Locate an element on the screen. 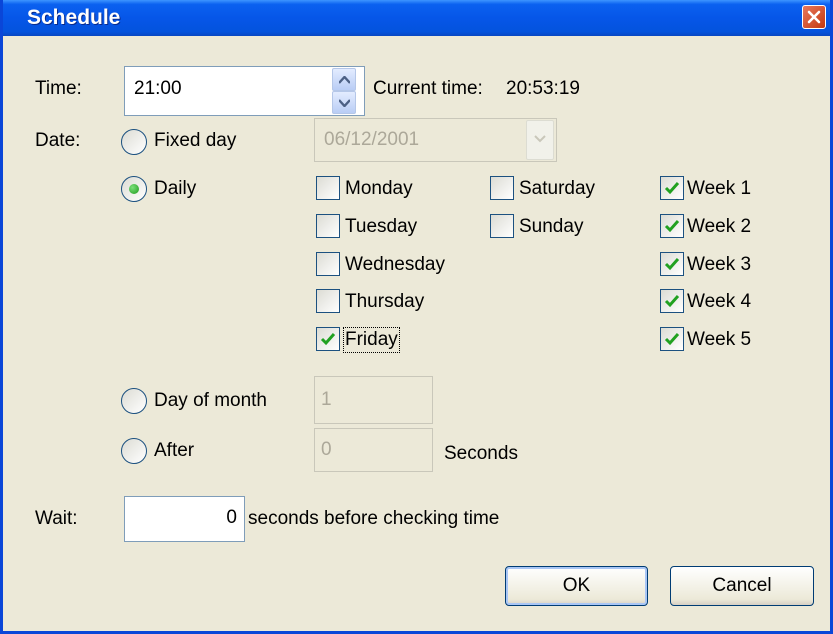 Image resolution: width=833 pixels, height=634 pixels. wait-suffix: seconds before checking time is located at coordinates (374, 518).